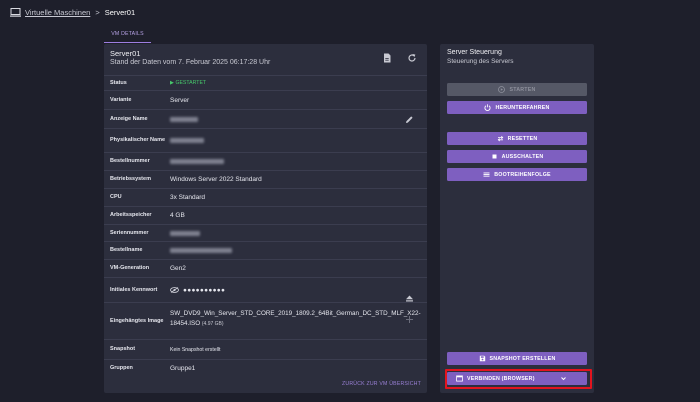  I want to click on start-button-label: STARTEN, so click(522, 89).